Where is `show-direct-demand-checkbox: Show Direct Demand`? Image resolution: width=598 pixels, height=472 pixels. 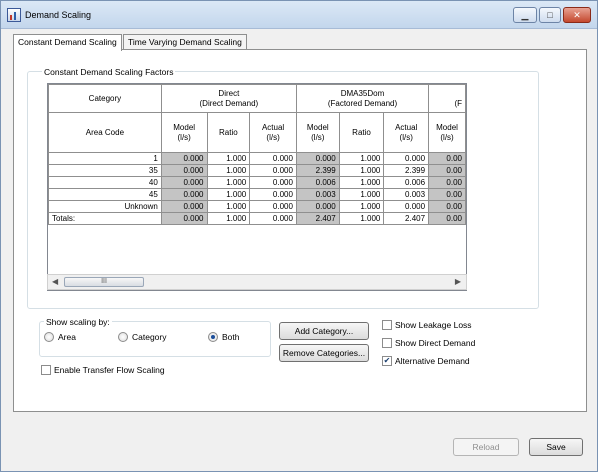
show-direct-demand-checkbox: Show Direct Demand is located at coordinates (428, 343).